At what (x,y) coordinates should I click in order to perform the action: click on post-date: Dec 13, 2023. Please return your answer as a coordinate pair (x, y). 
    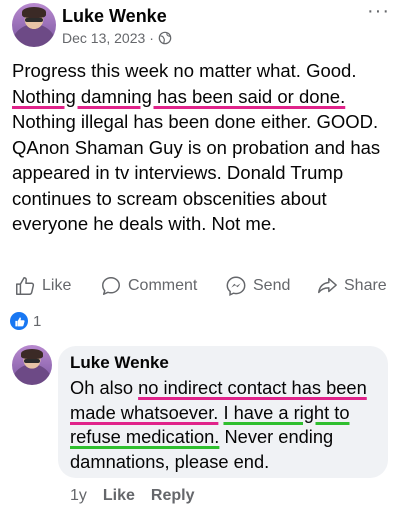
    Looking at the image, I should click on (103, 38).